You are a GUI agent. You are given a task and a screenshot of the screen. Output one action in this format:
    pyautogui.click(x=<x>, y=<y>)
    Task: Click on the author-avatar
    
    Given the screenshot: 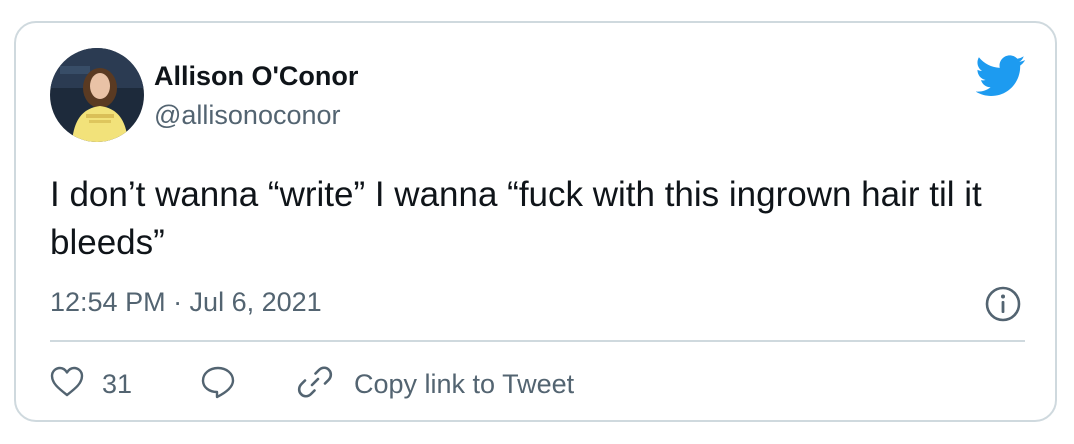 What is the action you would take?
    pyautogui.click(x=97, y=95)
    